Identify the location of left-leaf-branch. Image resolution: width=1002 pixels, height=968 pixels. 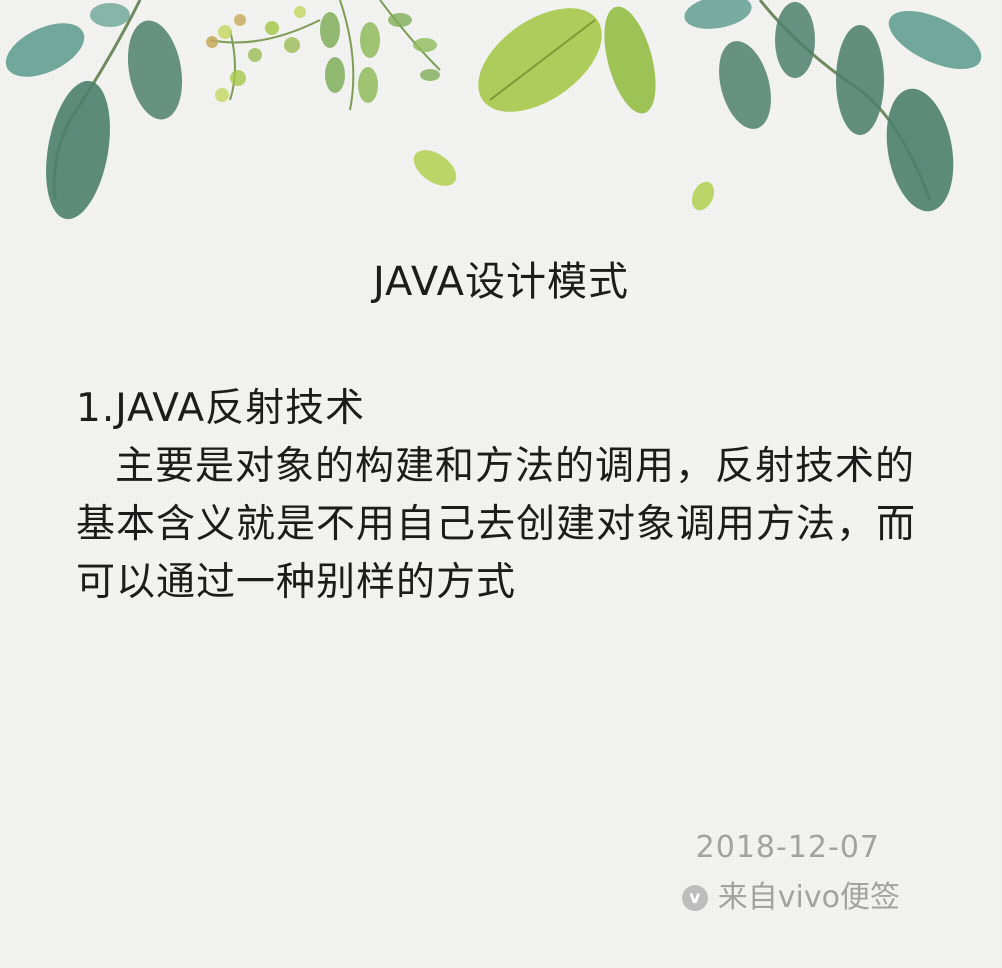
(94, 110).